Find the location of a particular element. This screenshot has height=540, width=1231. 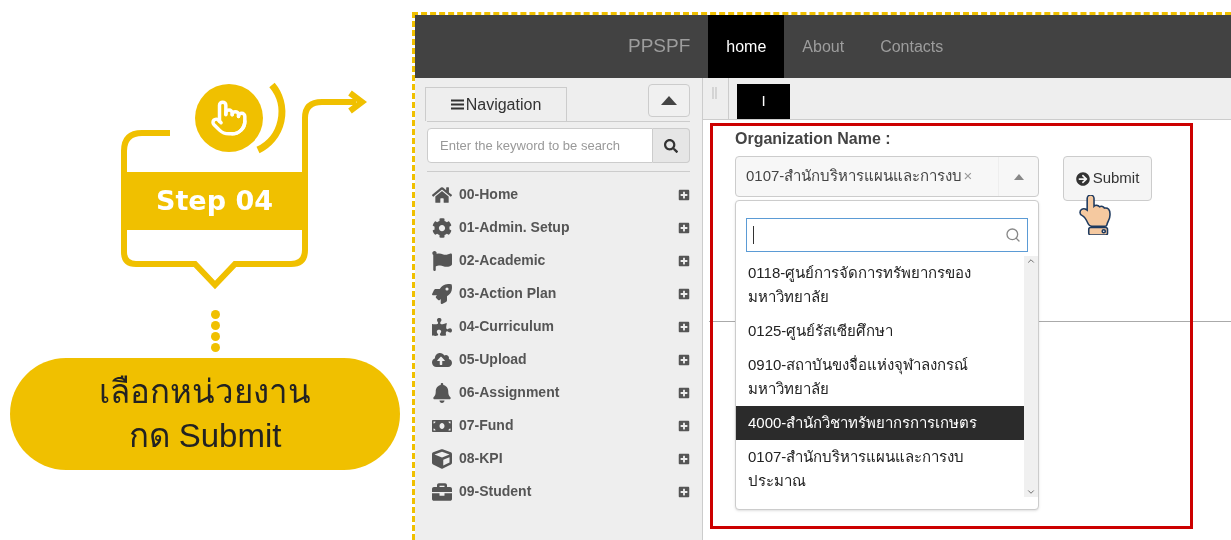

briefcase-icon is located at coordinates (442, 491).